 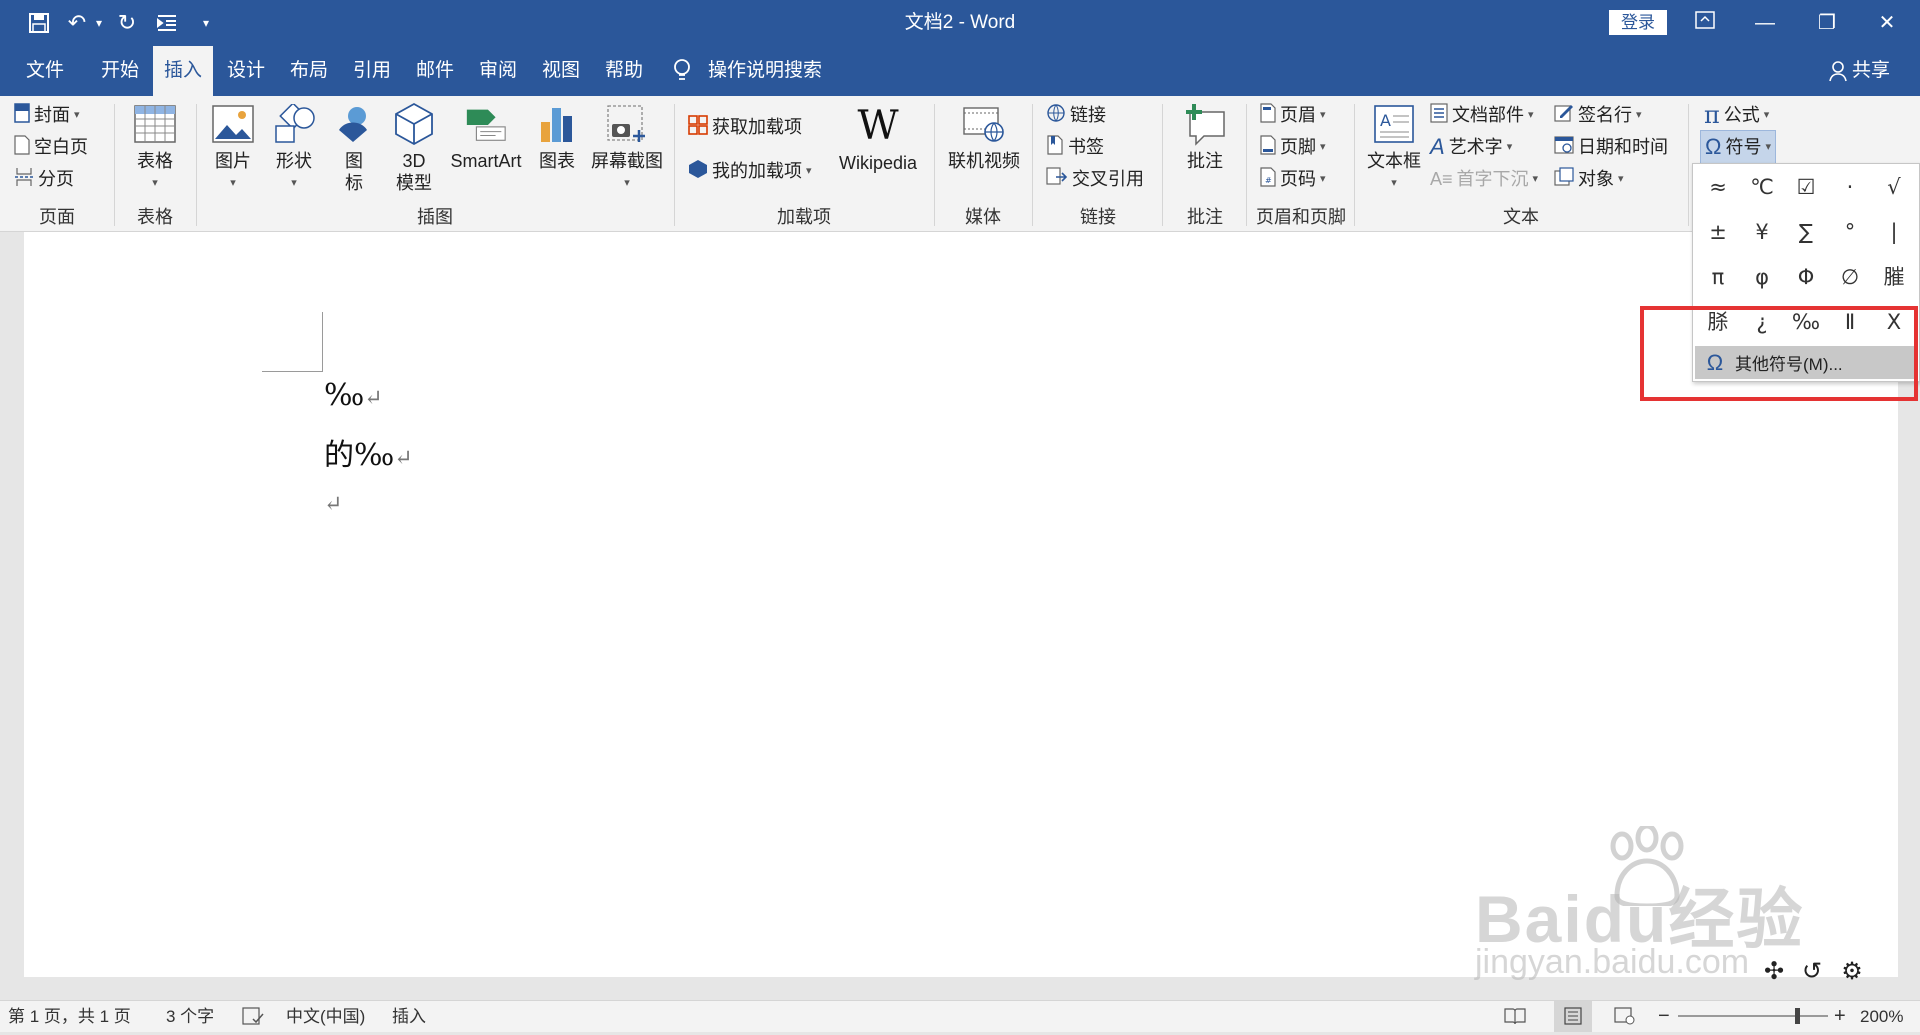 What do you see at coordinates (1871, 71) in the screenshot?
I see `share-button: 共享` at bounding box center [1871, 71].